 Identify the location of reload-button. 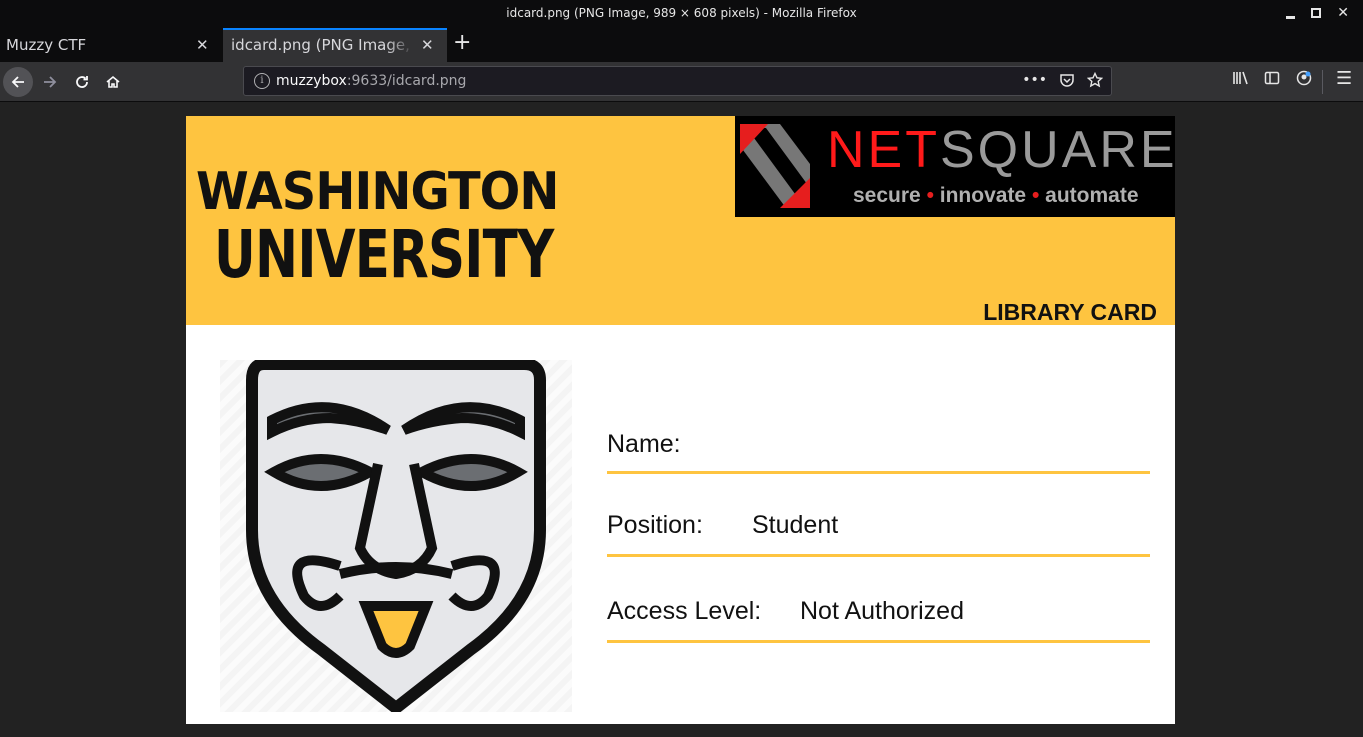
(82, 82).